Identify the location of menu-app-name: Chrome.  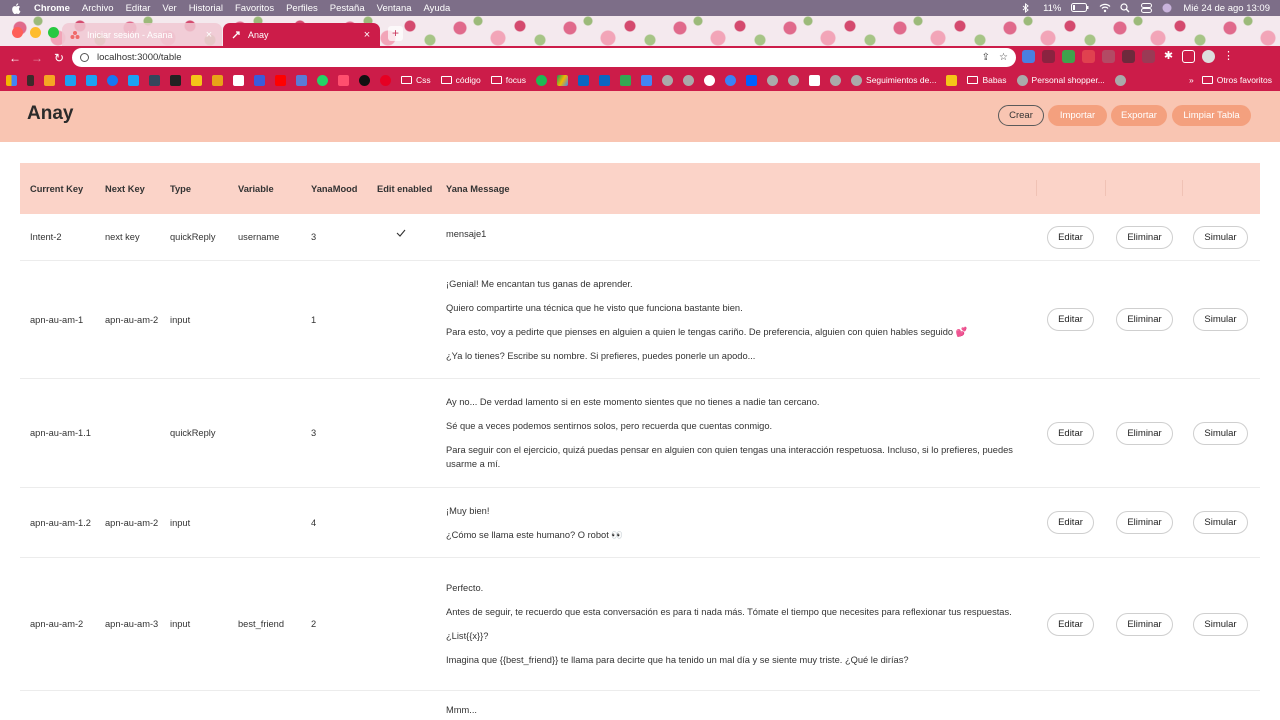
(52, 8).